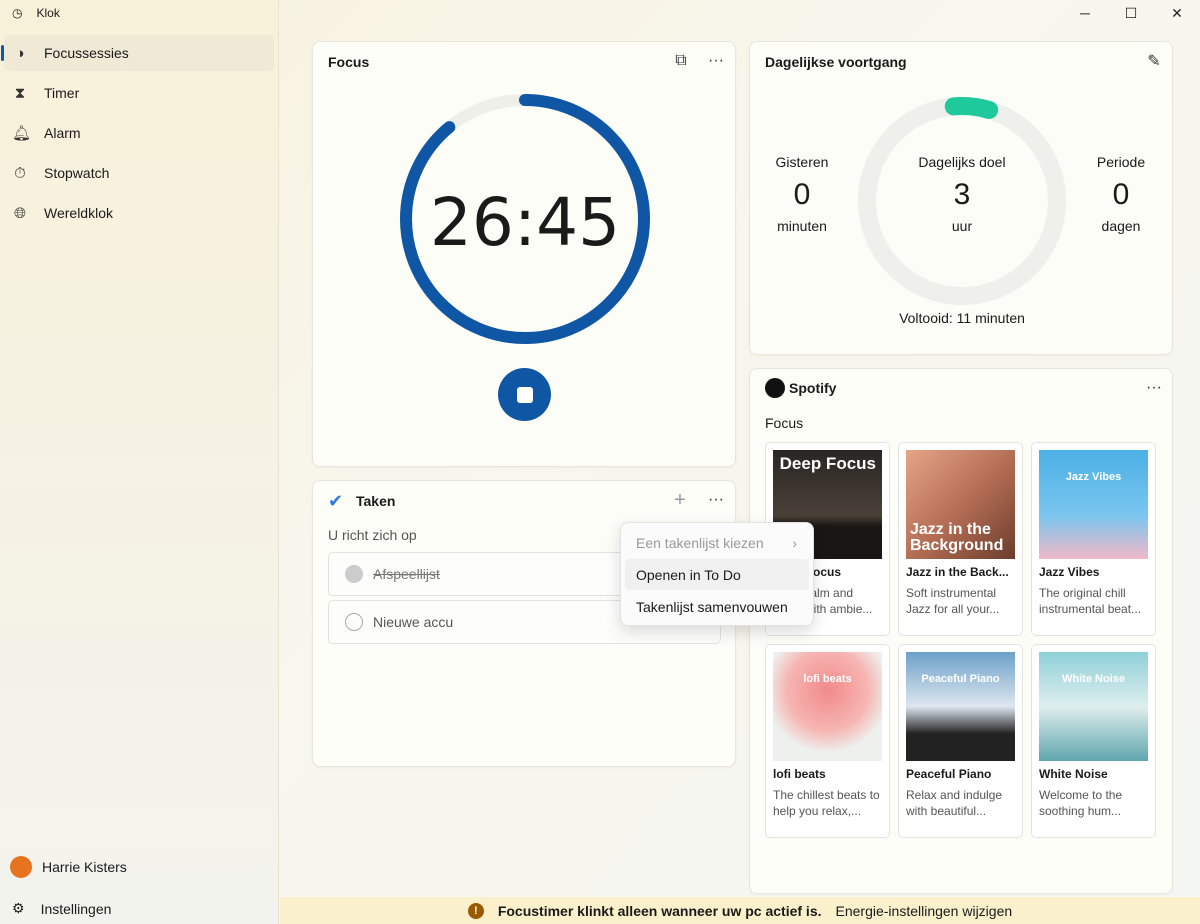 The height and width of the screenshot is (924, 1200). Describe the element at coordinates (336, 501) in the screenshot. I see `todo-check-icon: ✔` at that location.